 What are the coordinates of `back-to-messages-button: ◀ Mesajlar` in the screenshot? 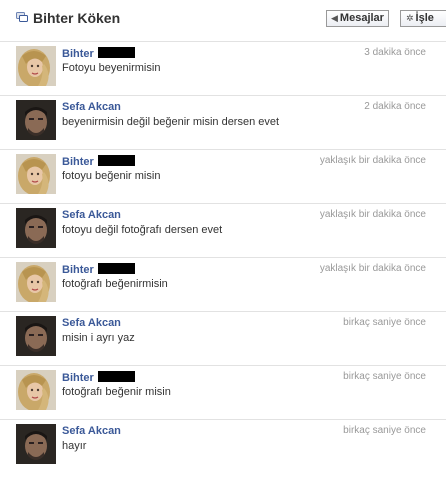 It's located at (357, 18).